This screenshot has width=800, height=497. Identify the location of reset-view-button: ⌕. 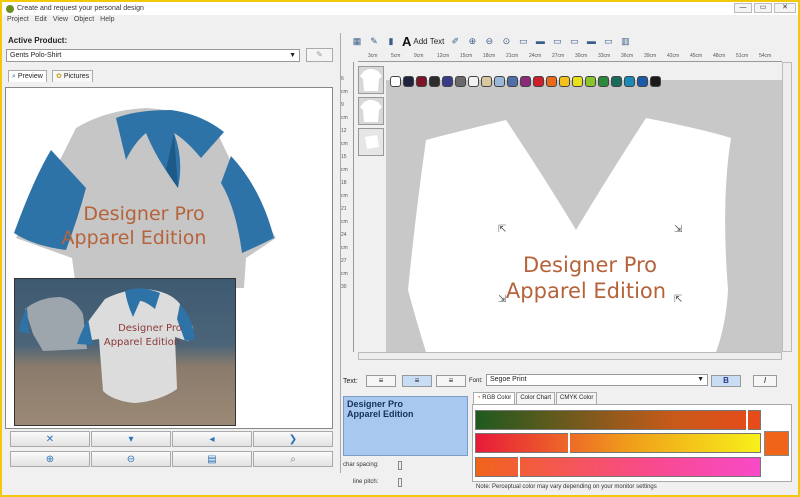
(293, 459).